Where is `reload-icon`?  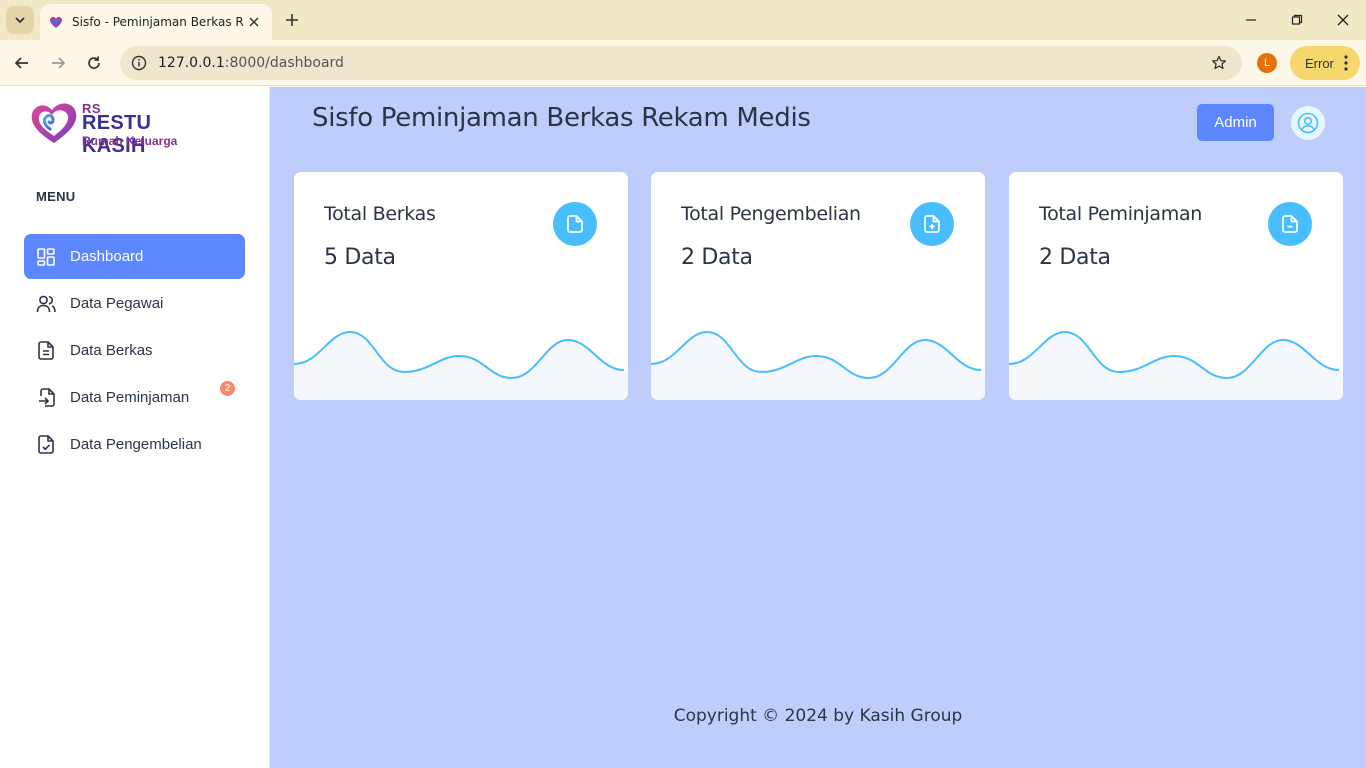 reload-icon is located at coordinates (94, 62).